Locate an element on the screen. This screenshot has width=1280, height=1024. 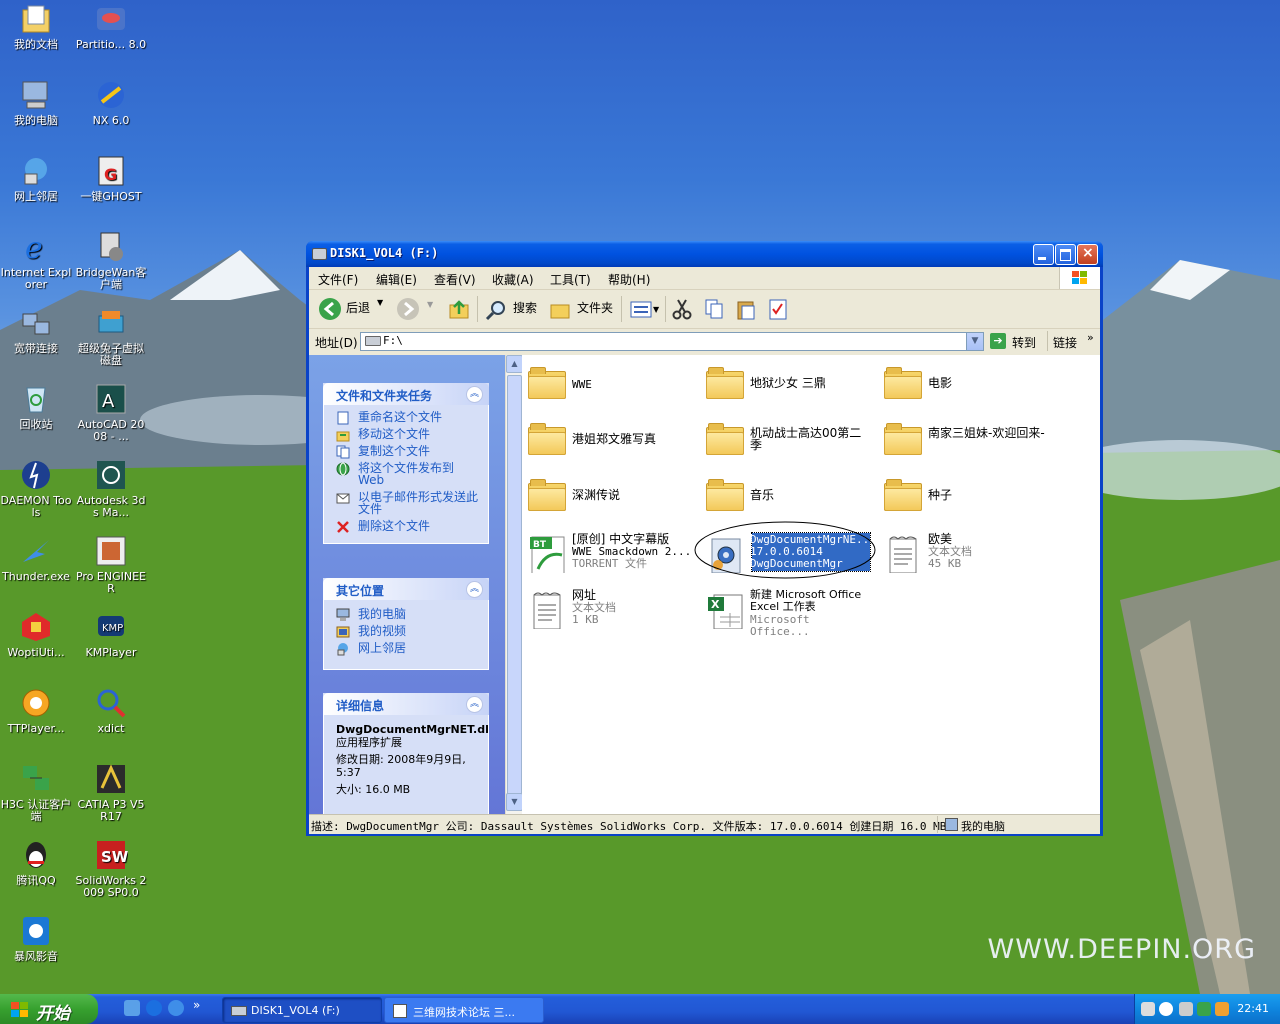
search-button: 搜索 is located at coordinates (512, 309).